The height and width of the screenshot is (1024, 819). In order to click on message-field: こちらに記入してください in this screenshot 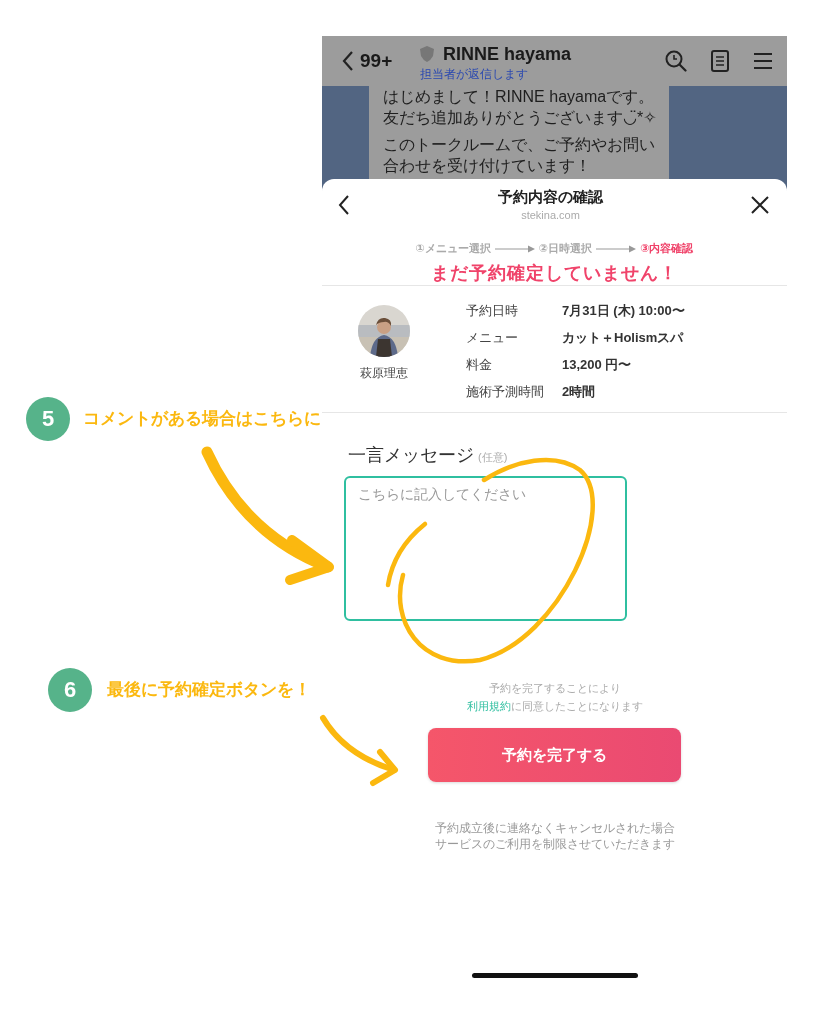, I will do `click(485, 548)`.